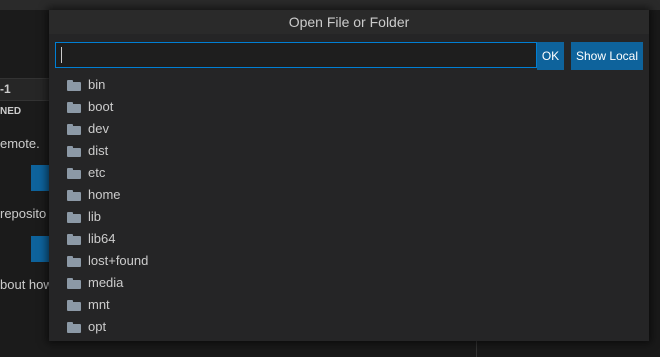 Image resolution: width=660 pixels, height=357 pixels. I want to click on path-input, so click(296, 55).